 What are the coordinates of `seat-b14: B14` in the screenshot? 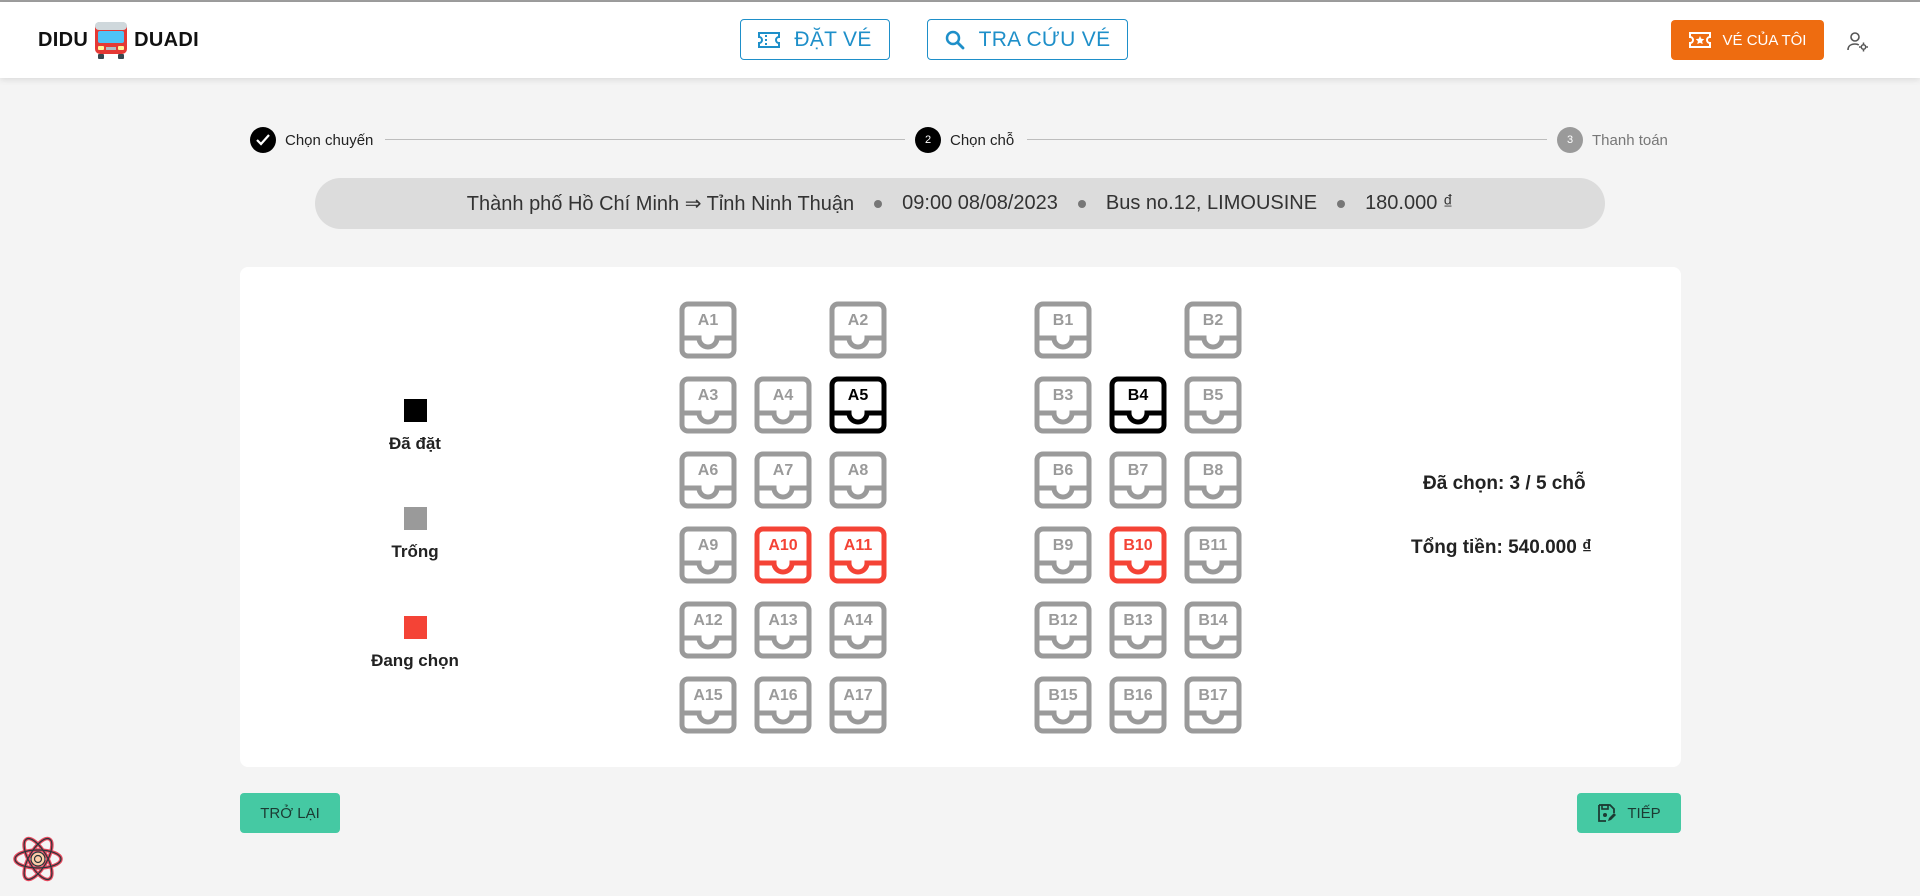 It's located at (1213, 630).